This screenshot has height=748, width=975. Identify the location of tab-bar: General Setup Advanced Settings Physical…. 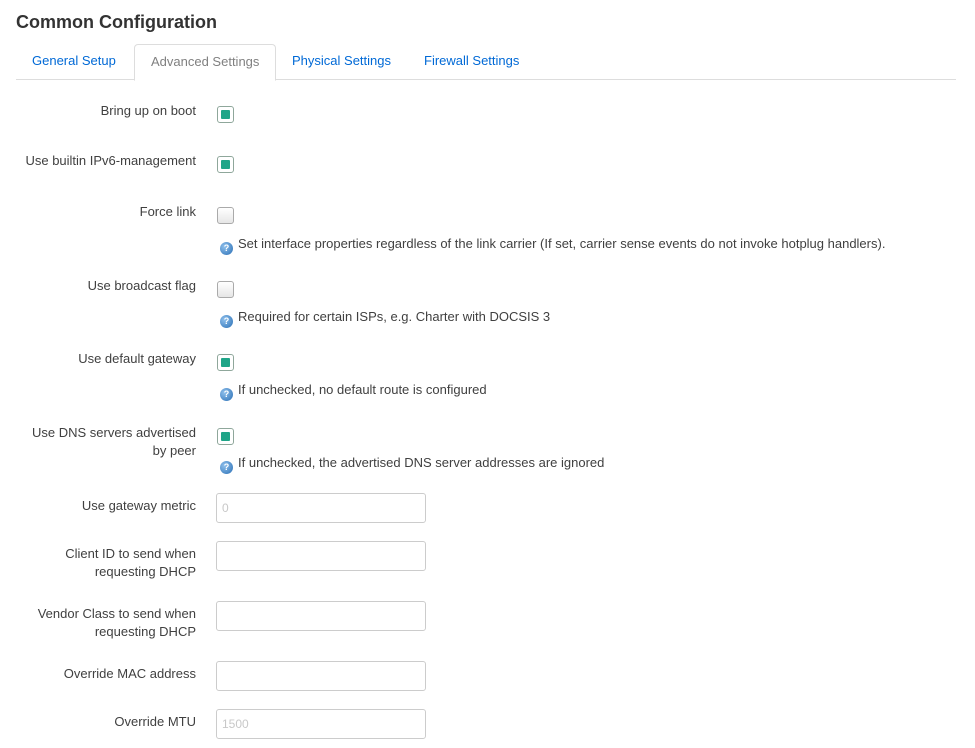
(486, 62).